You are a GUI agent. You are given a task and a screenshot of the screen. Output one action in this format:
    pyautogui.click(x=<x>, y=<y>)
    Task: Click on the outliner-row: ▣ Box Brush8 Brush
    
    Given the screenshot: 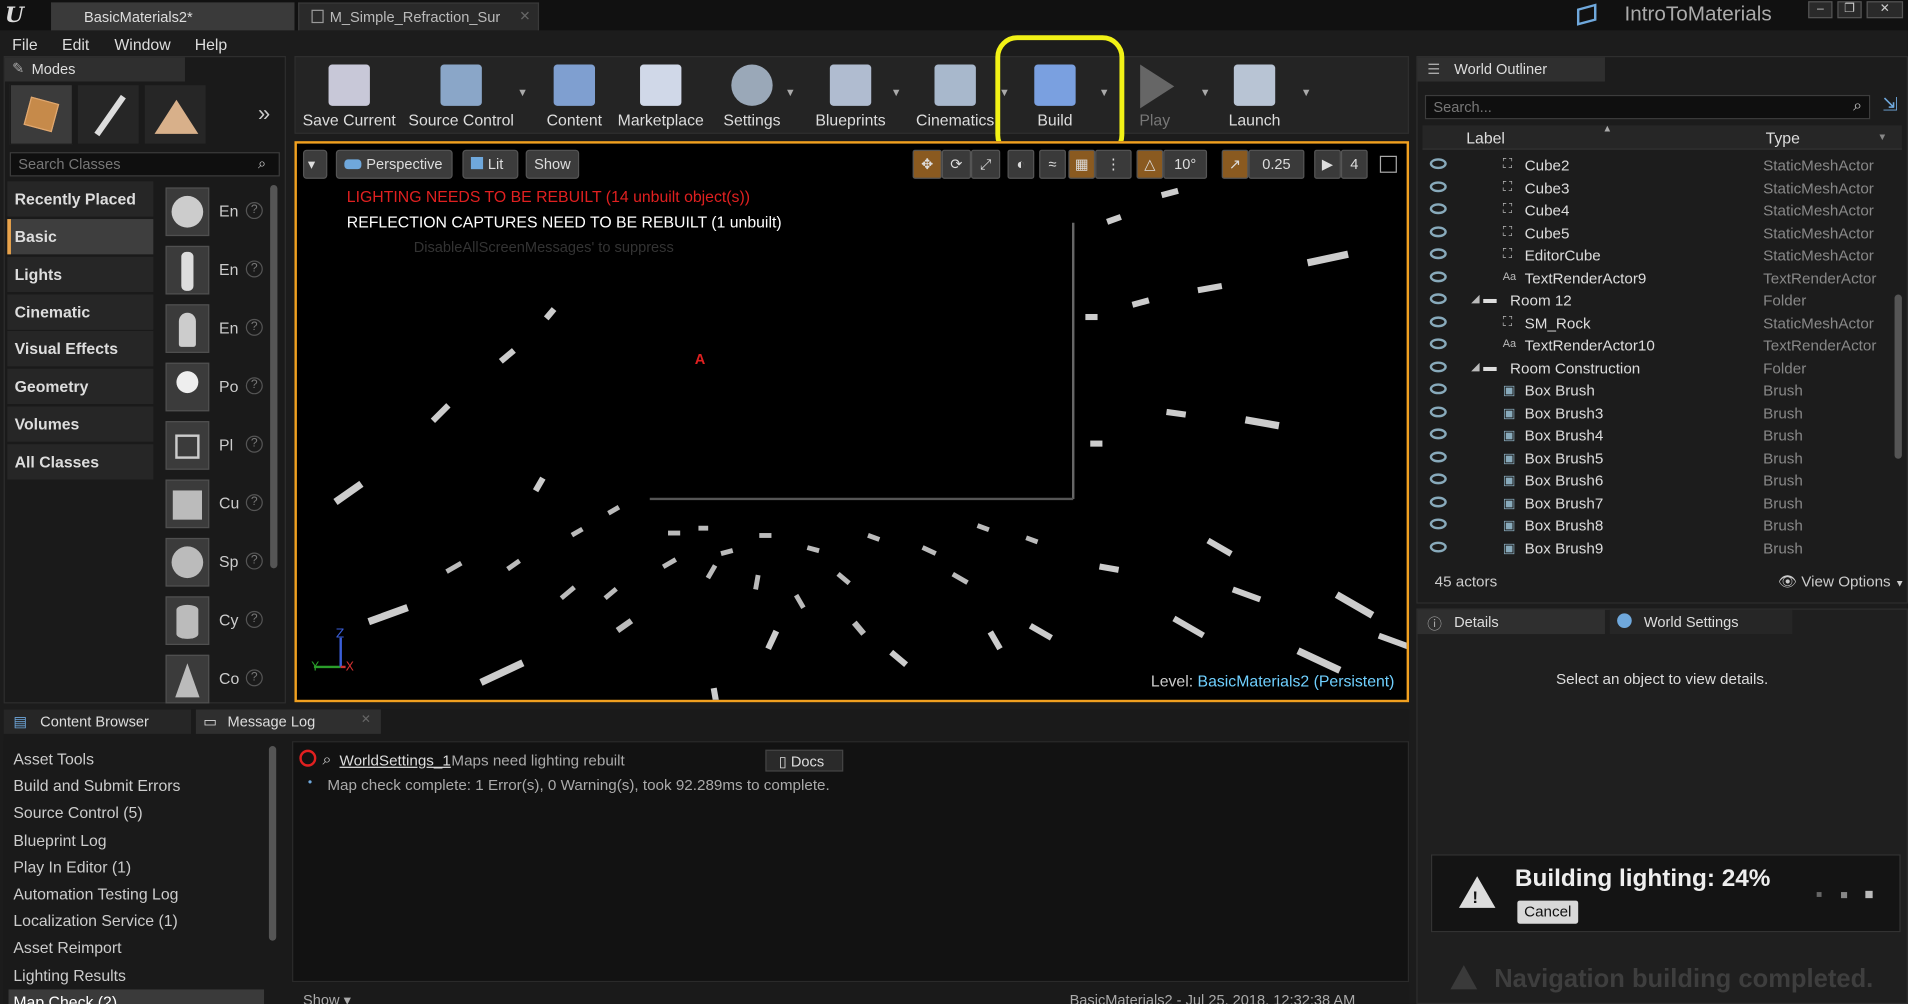 What is the action you would take?
    pyautogui.click(x=1662, y=526)
    